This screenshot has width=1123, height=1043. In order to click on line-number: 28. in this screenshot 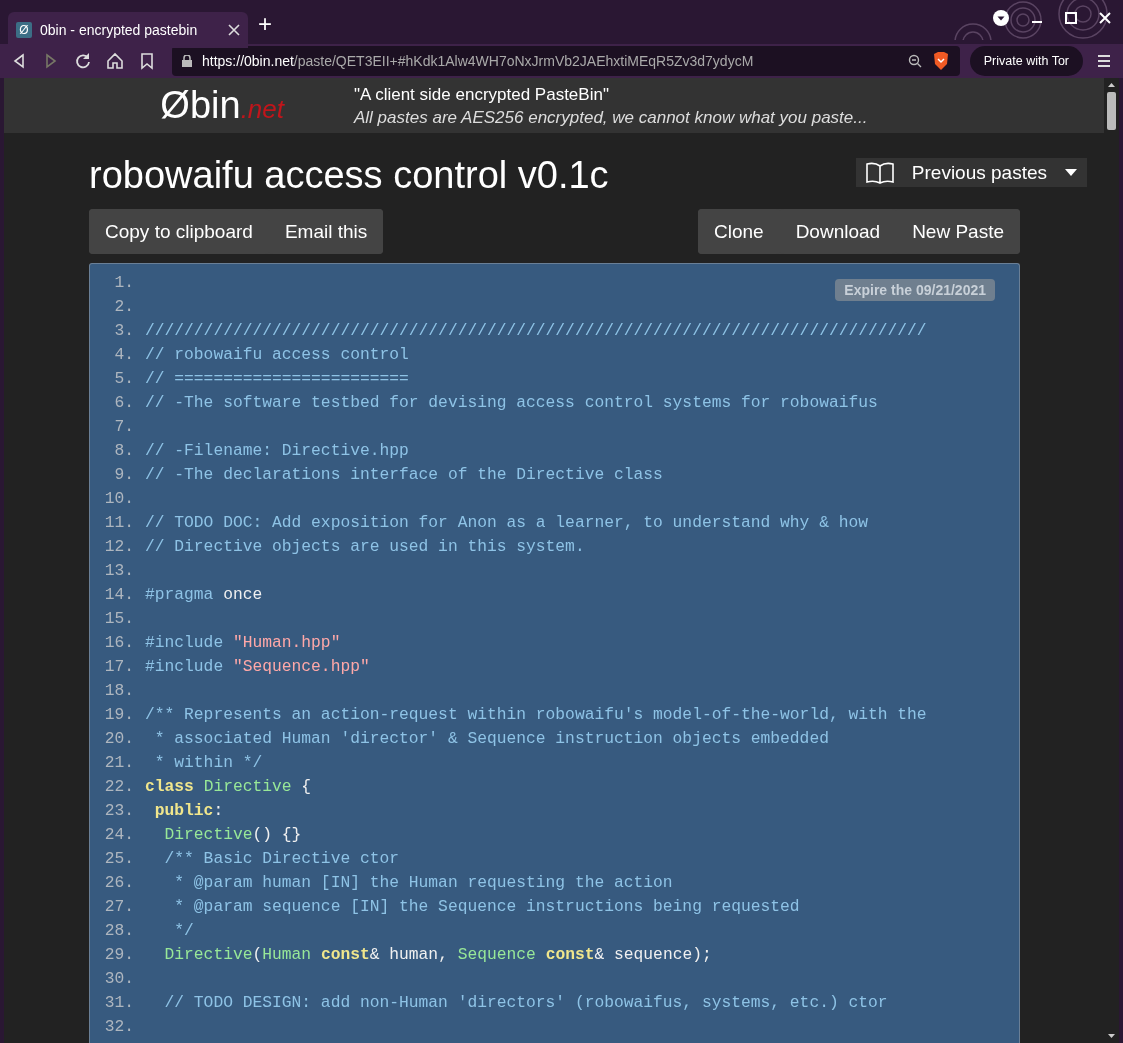, I will do `click(119, 930)`.